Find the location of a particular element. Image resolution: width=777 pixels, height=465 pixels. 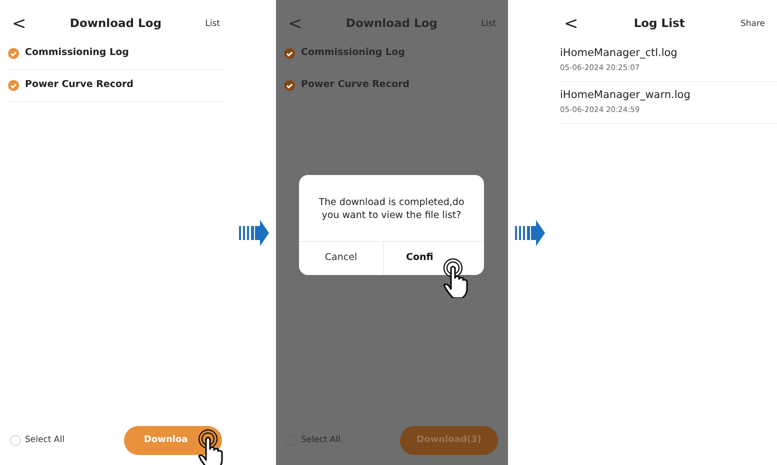

file-name: iHomeManager_ctl.log is located at coordinates (668, 54).